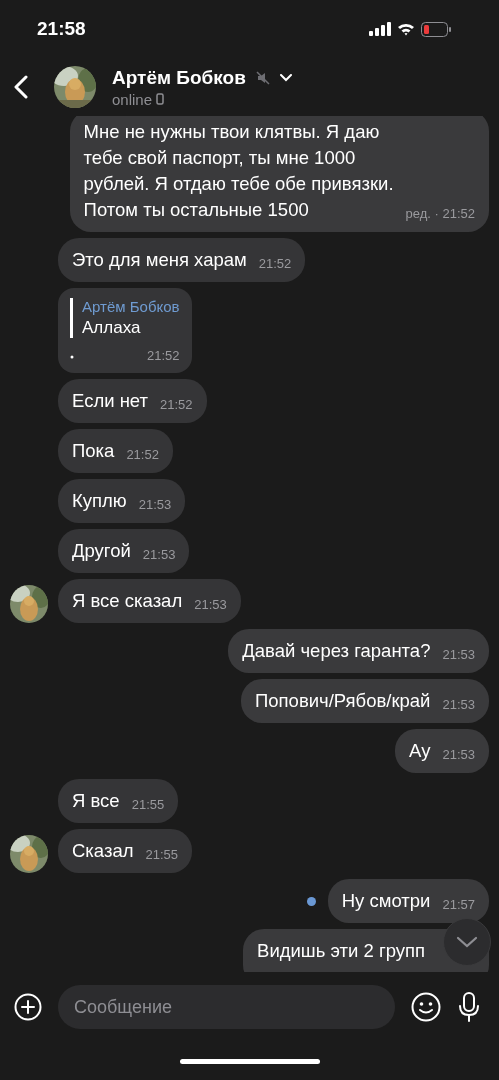 Image resolution: width=499 pixels, height=1080 pixels. I want to click on message-text: Если нет, so click(110, 401).